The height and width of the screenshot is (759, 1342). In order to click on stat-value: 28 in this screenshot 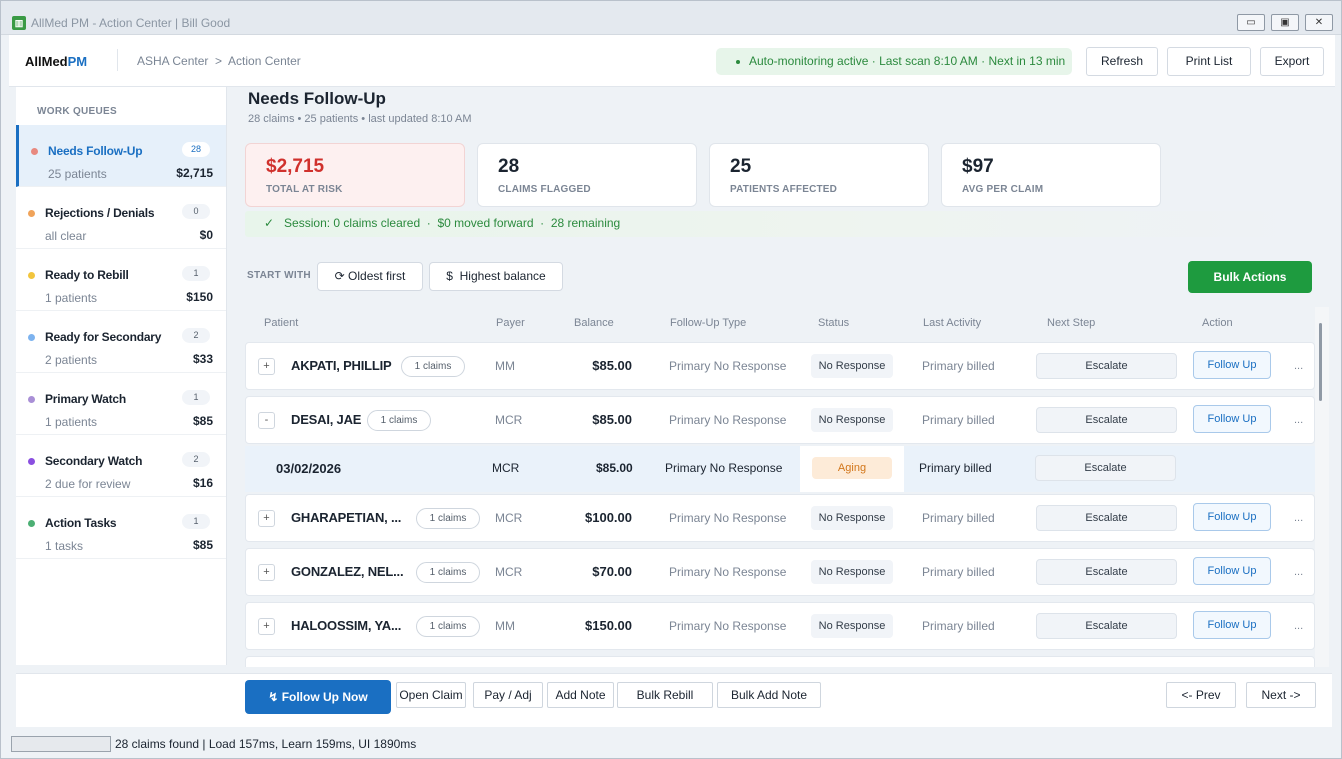, I will do `click(509, 166)`.